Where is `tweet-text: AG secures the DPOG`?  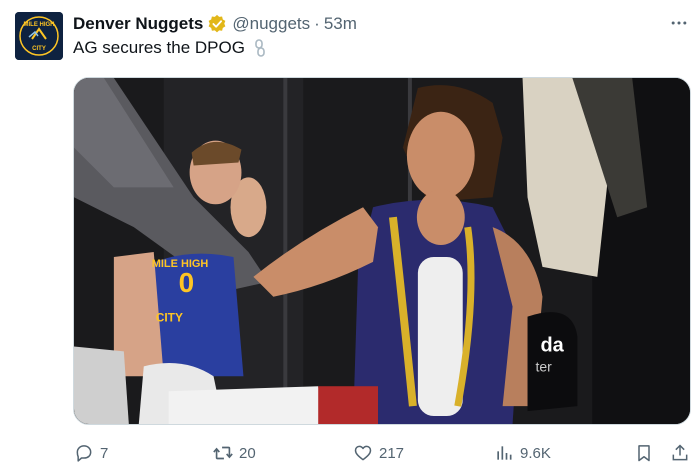
tweet-text: AG secures the DPOG is located at coordinates (171, 48).